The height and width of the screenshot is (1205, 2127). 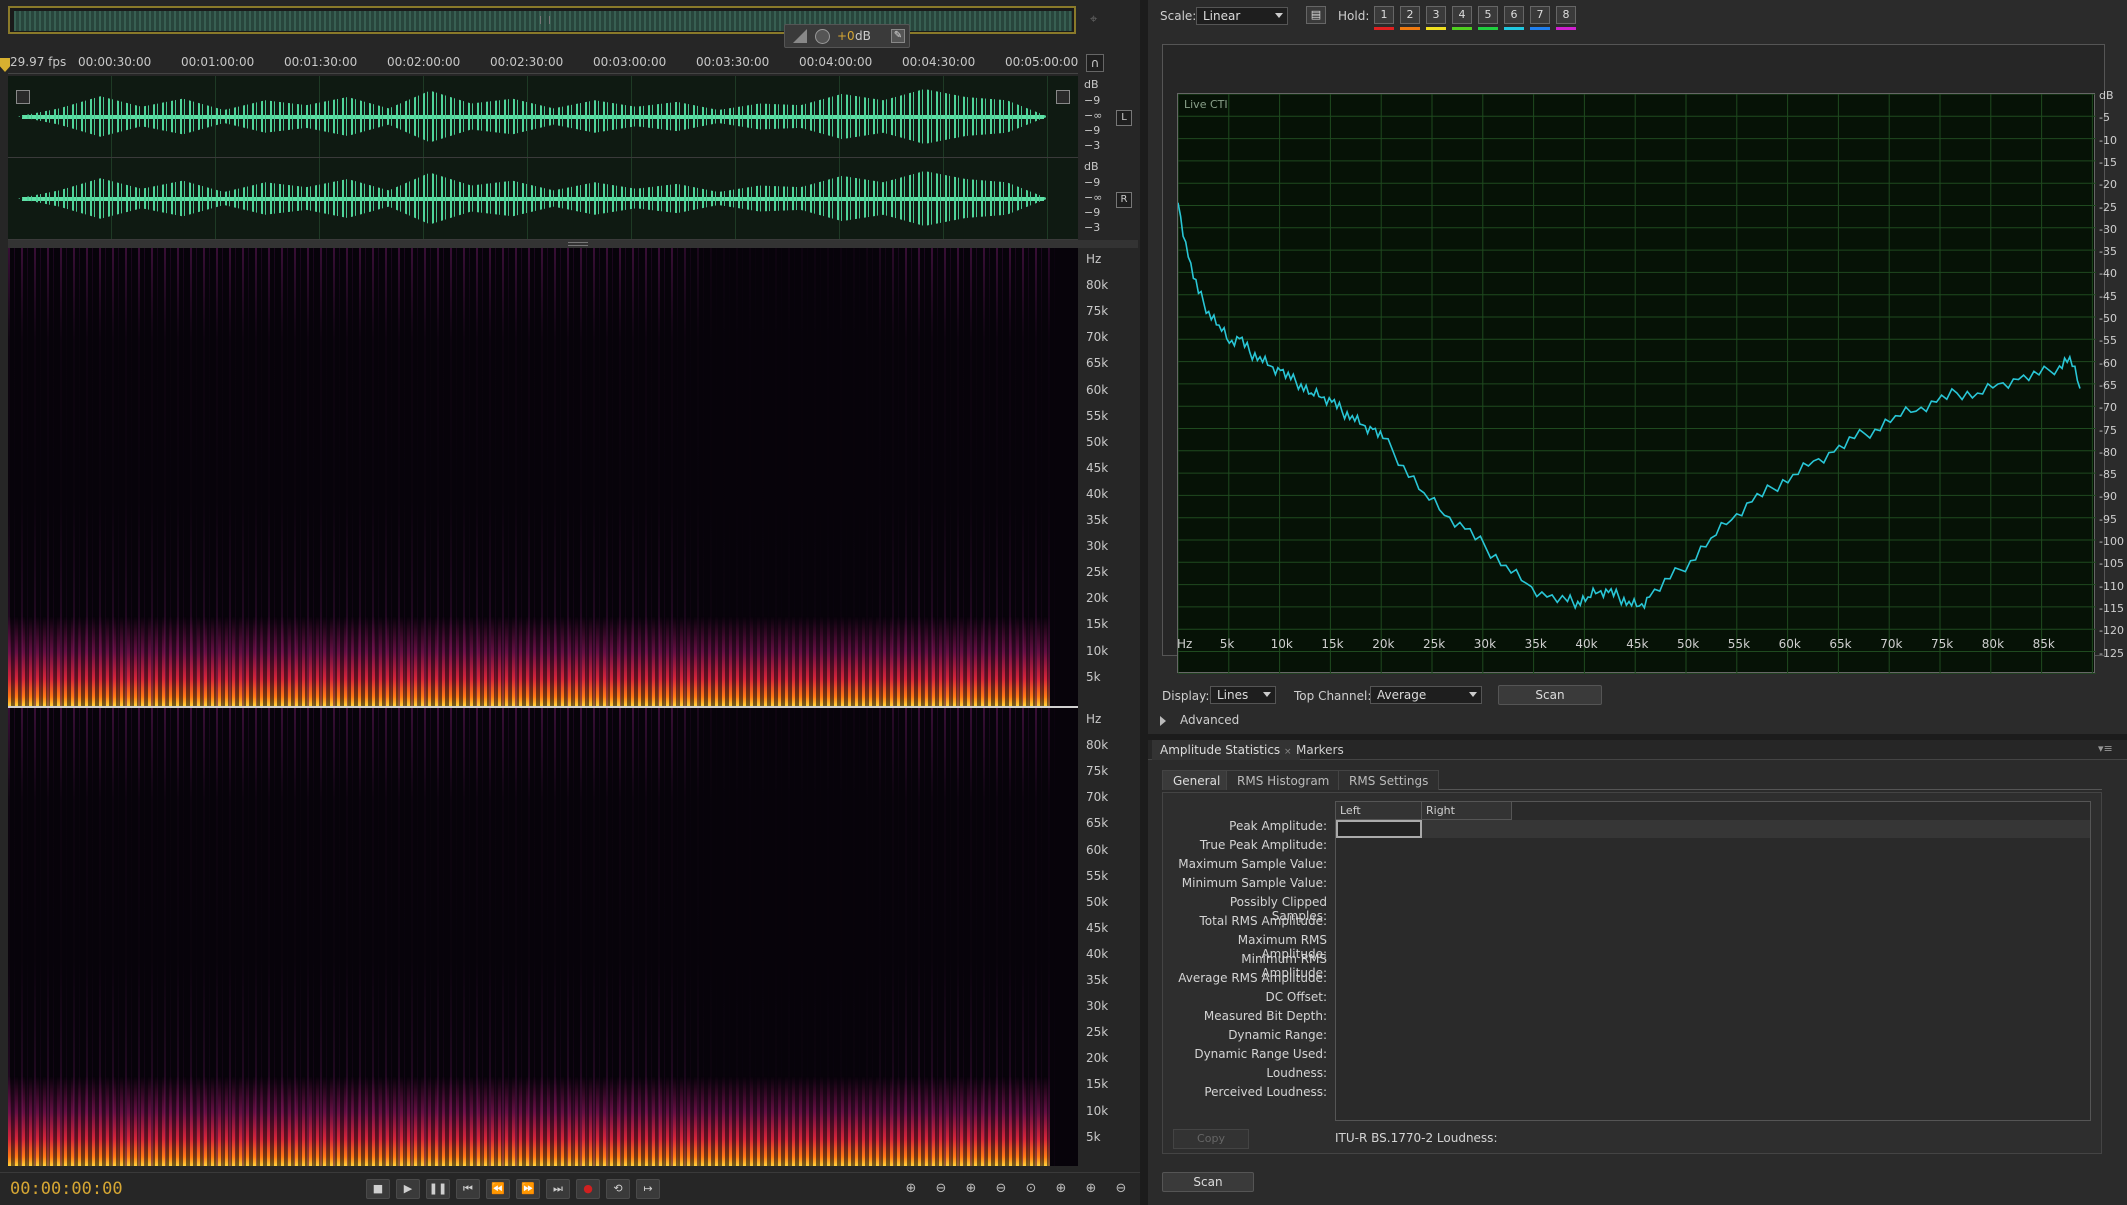 I want to click on chevron-down-icon, so click(x=1267, y=694).